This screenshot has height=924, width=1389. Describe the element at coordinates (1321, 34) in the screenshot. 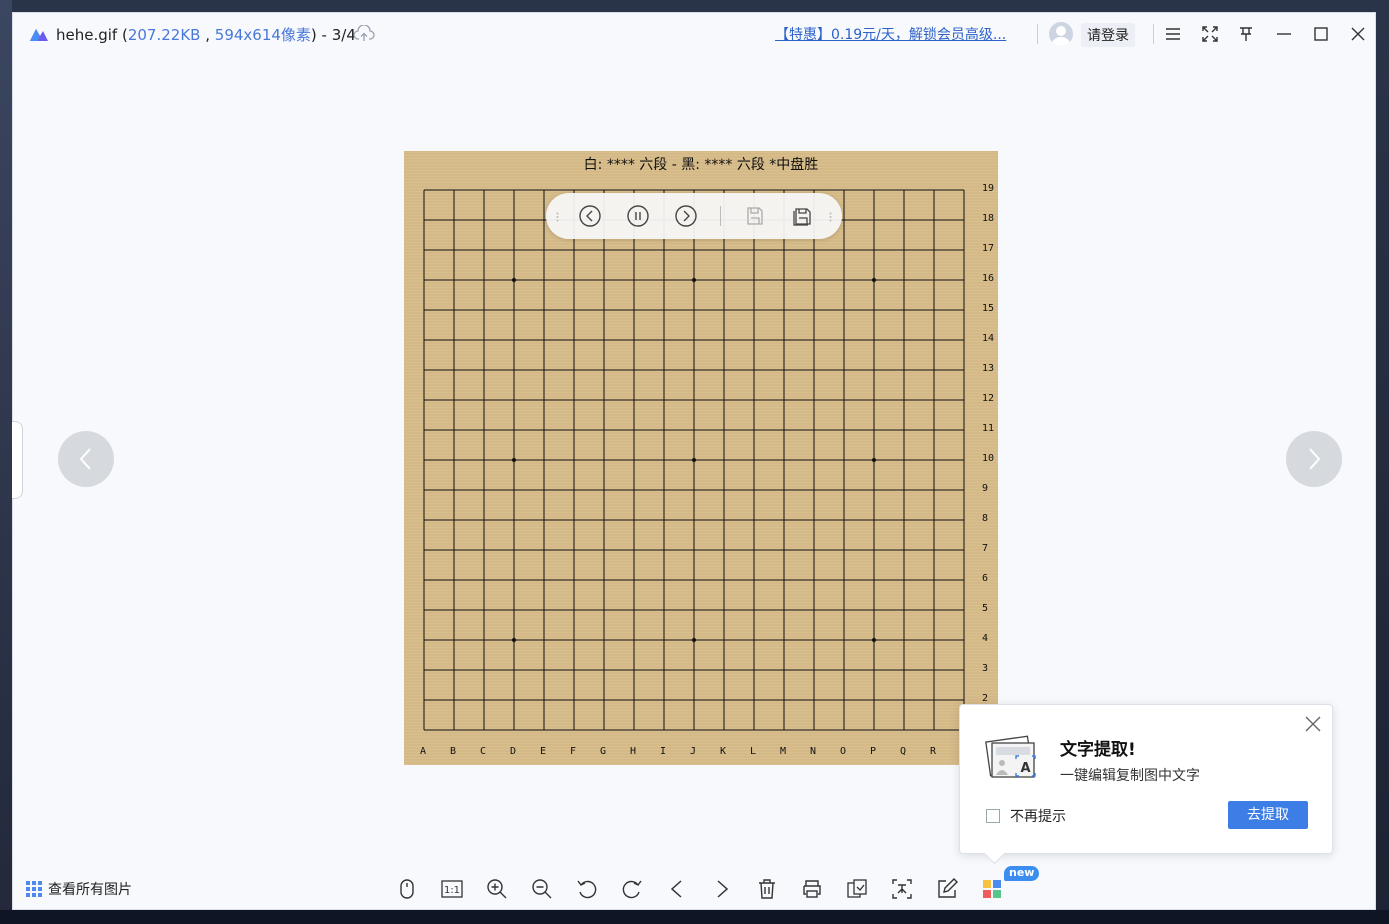

I see `maximize-icon` at that location.